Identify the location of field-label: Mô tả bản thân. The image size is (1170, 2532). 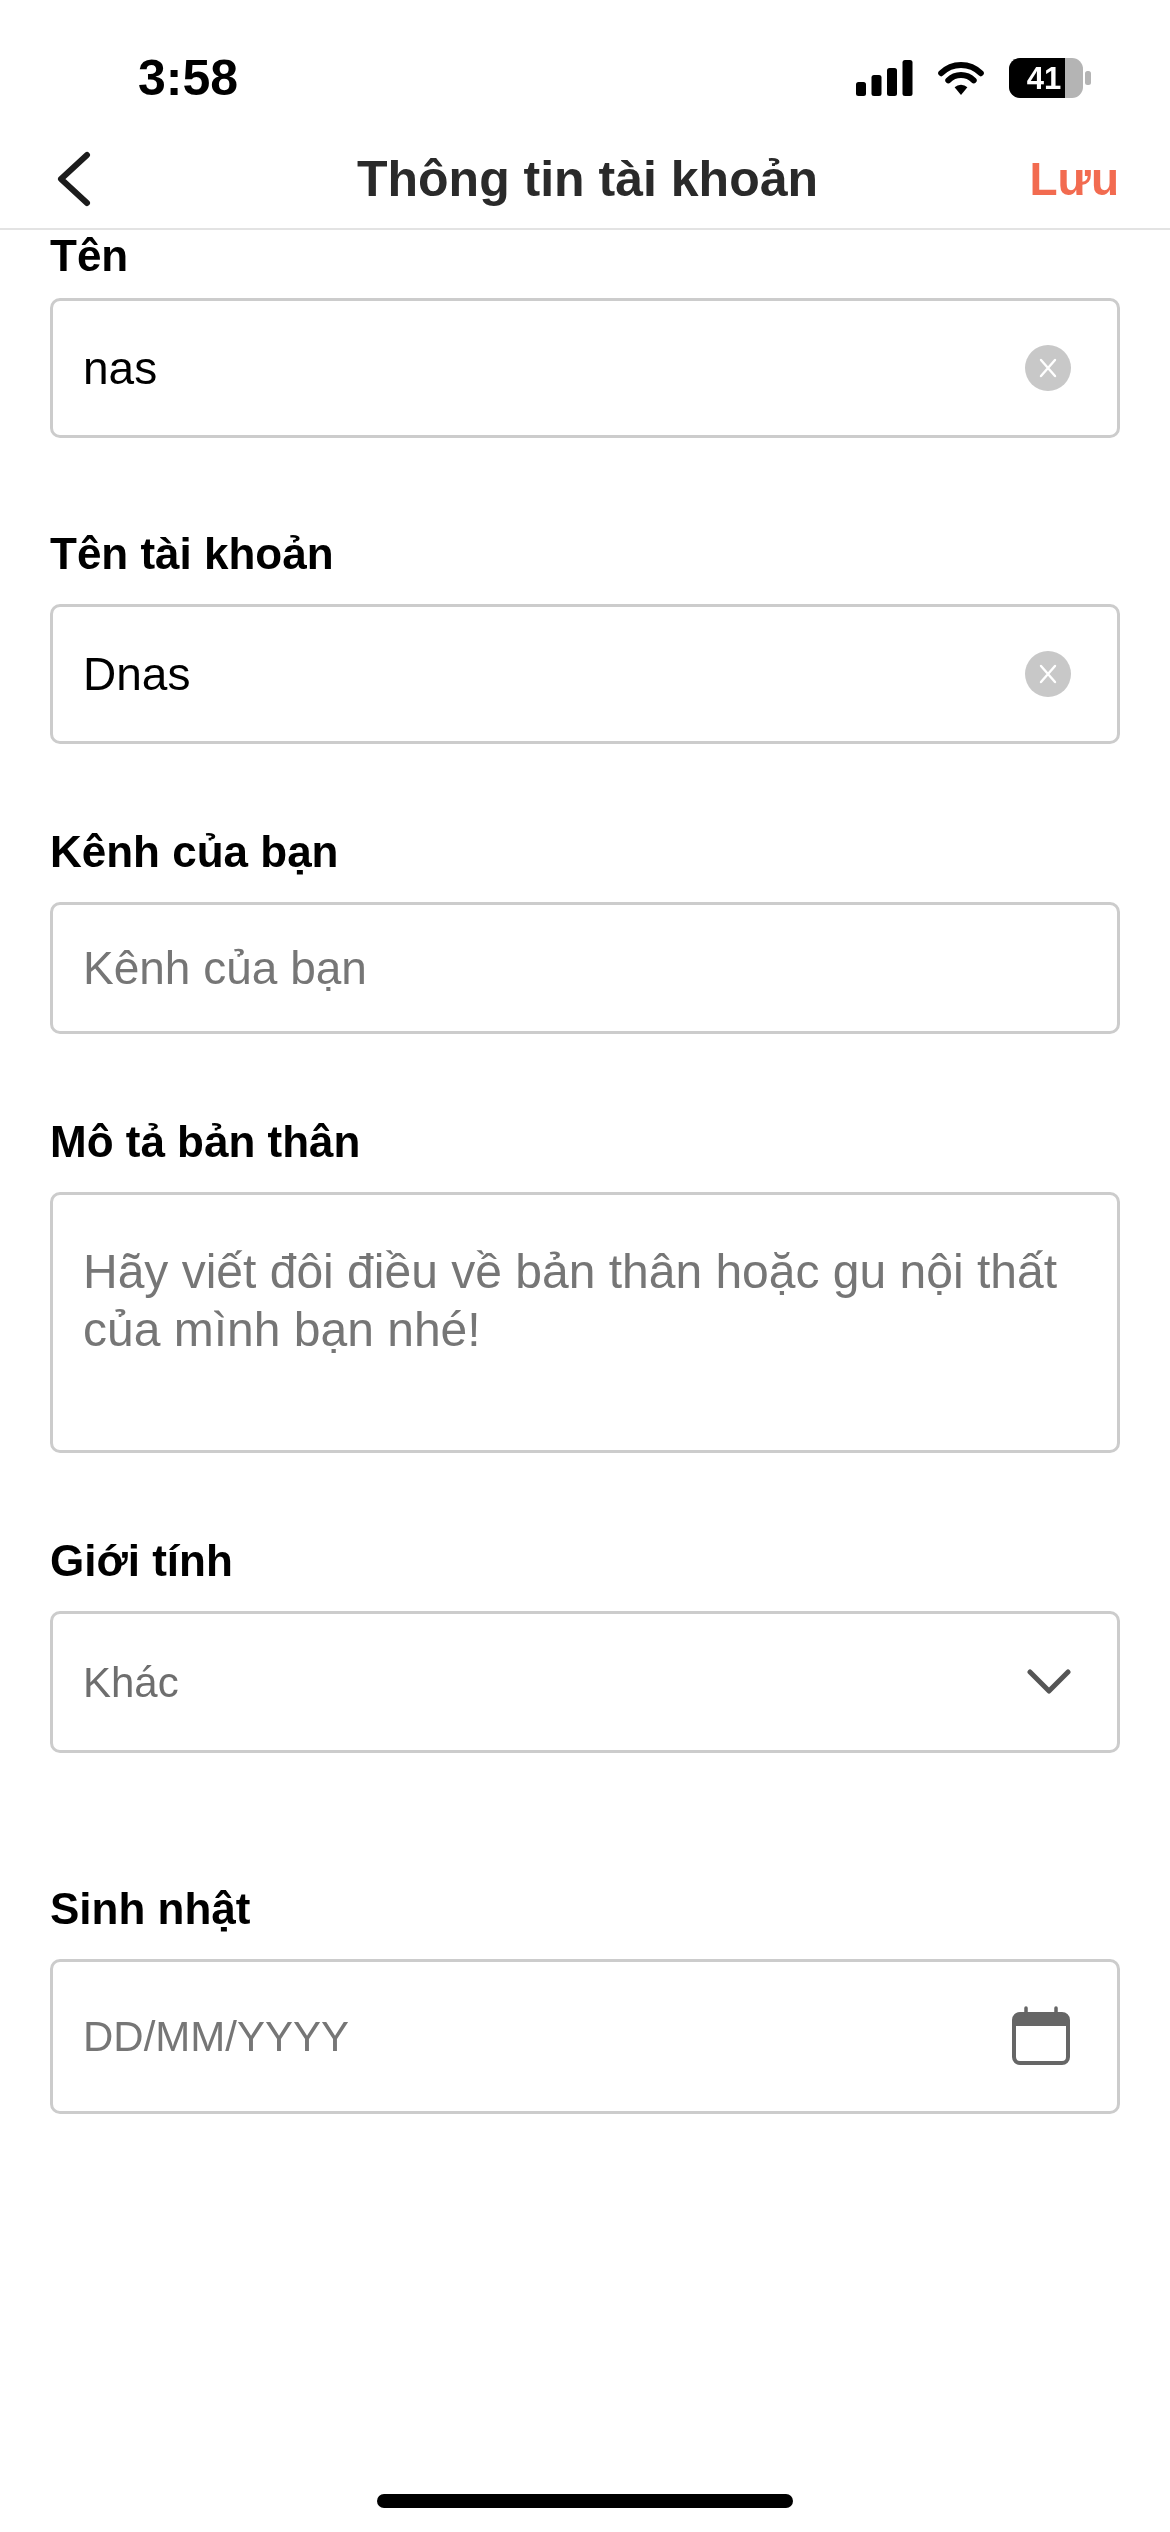
(206, 1142).